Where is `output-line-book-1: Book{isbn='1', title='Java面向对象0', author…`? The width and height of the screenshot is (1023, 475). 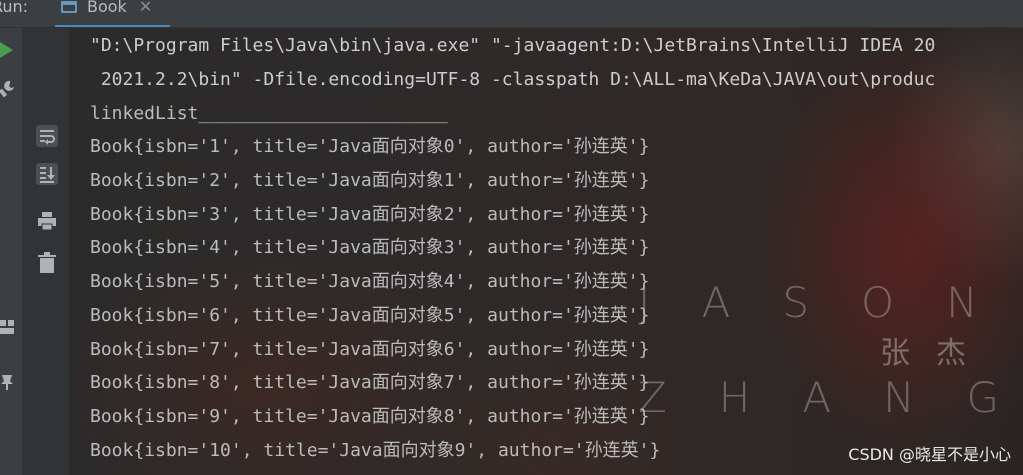
output-line-book-1: Book{isbn='1', title='Java面向对象0', author… is located at coordinates (370, 146).